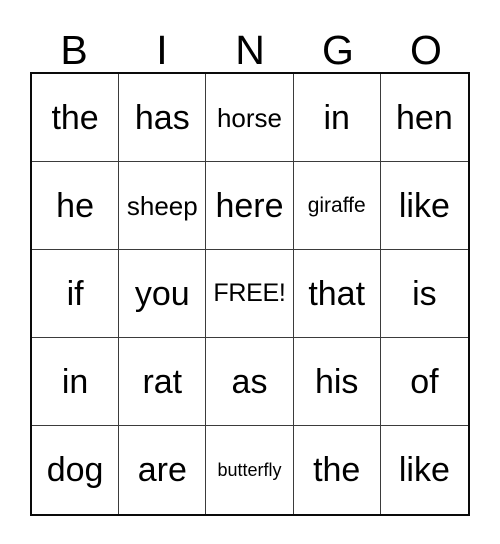  I want to click on bingo-cell: has, so click(163, 118).